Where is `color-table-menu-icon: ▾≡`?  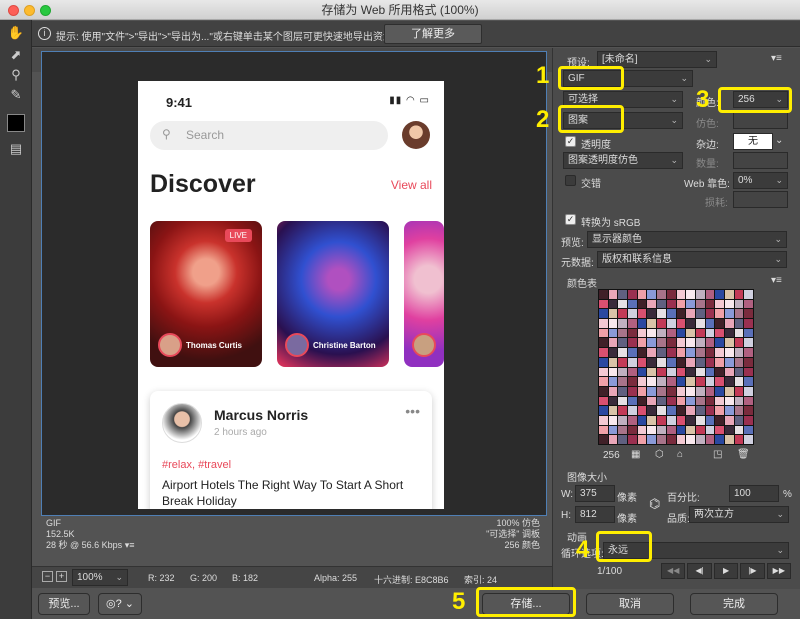 color-table-menu-icon: ▾≡ is located at coordinates (776, 280).